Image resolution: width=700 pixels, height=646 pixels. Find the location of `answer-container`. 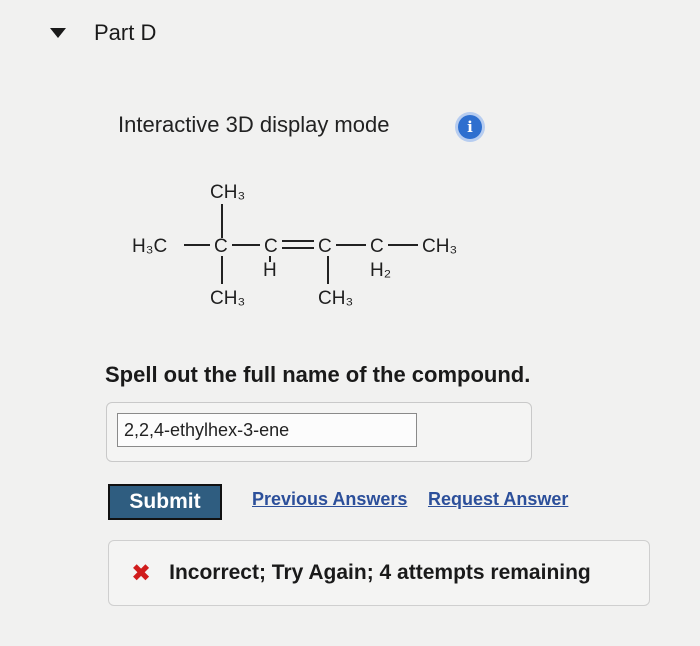

answer-container is located at coordinates (319, 432).